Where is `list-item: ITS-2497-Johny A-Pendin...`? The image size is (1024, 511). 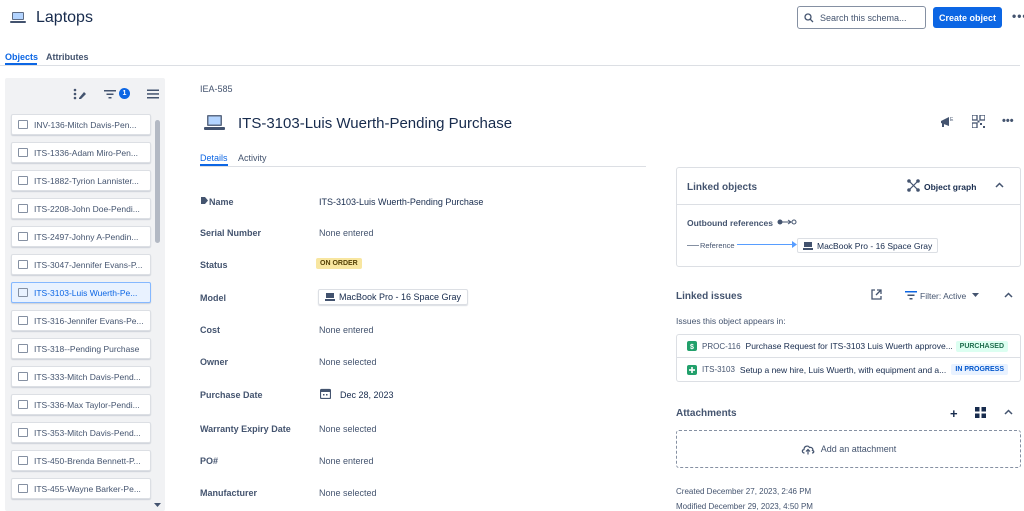 list-item: ITS-2497-Johny A-Pendin... is located at coordinates (81, 236).